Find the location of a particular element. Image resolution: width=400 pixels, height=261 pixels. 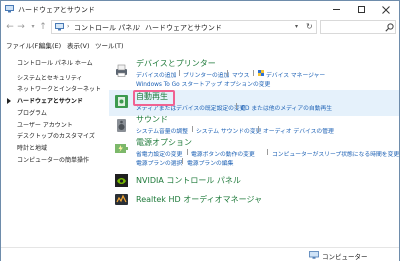

search-icon is located at coordinates (389, 27).